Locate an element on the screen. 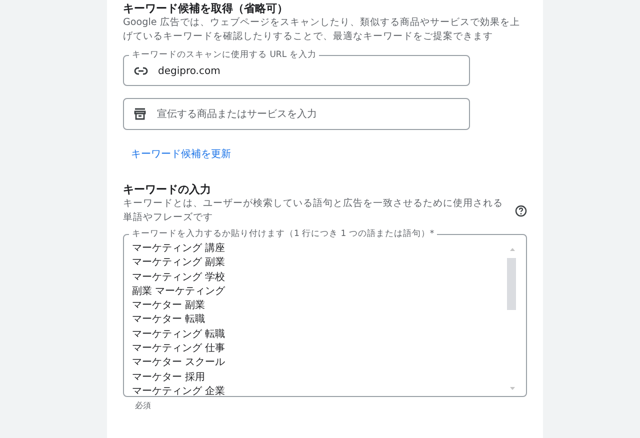 This screenshot has height=438, width=640. keyword-line: マーケター 副業 is located at coordinates (169, 306).